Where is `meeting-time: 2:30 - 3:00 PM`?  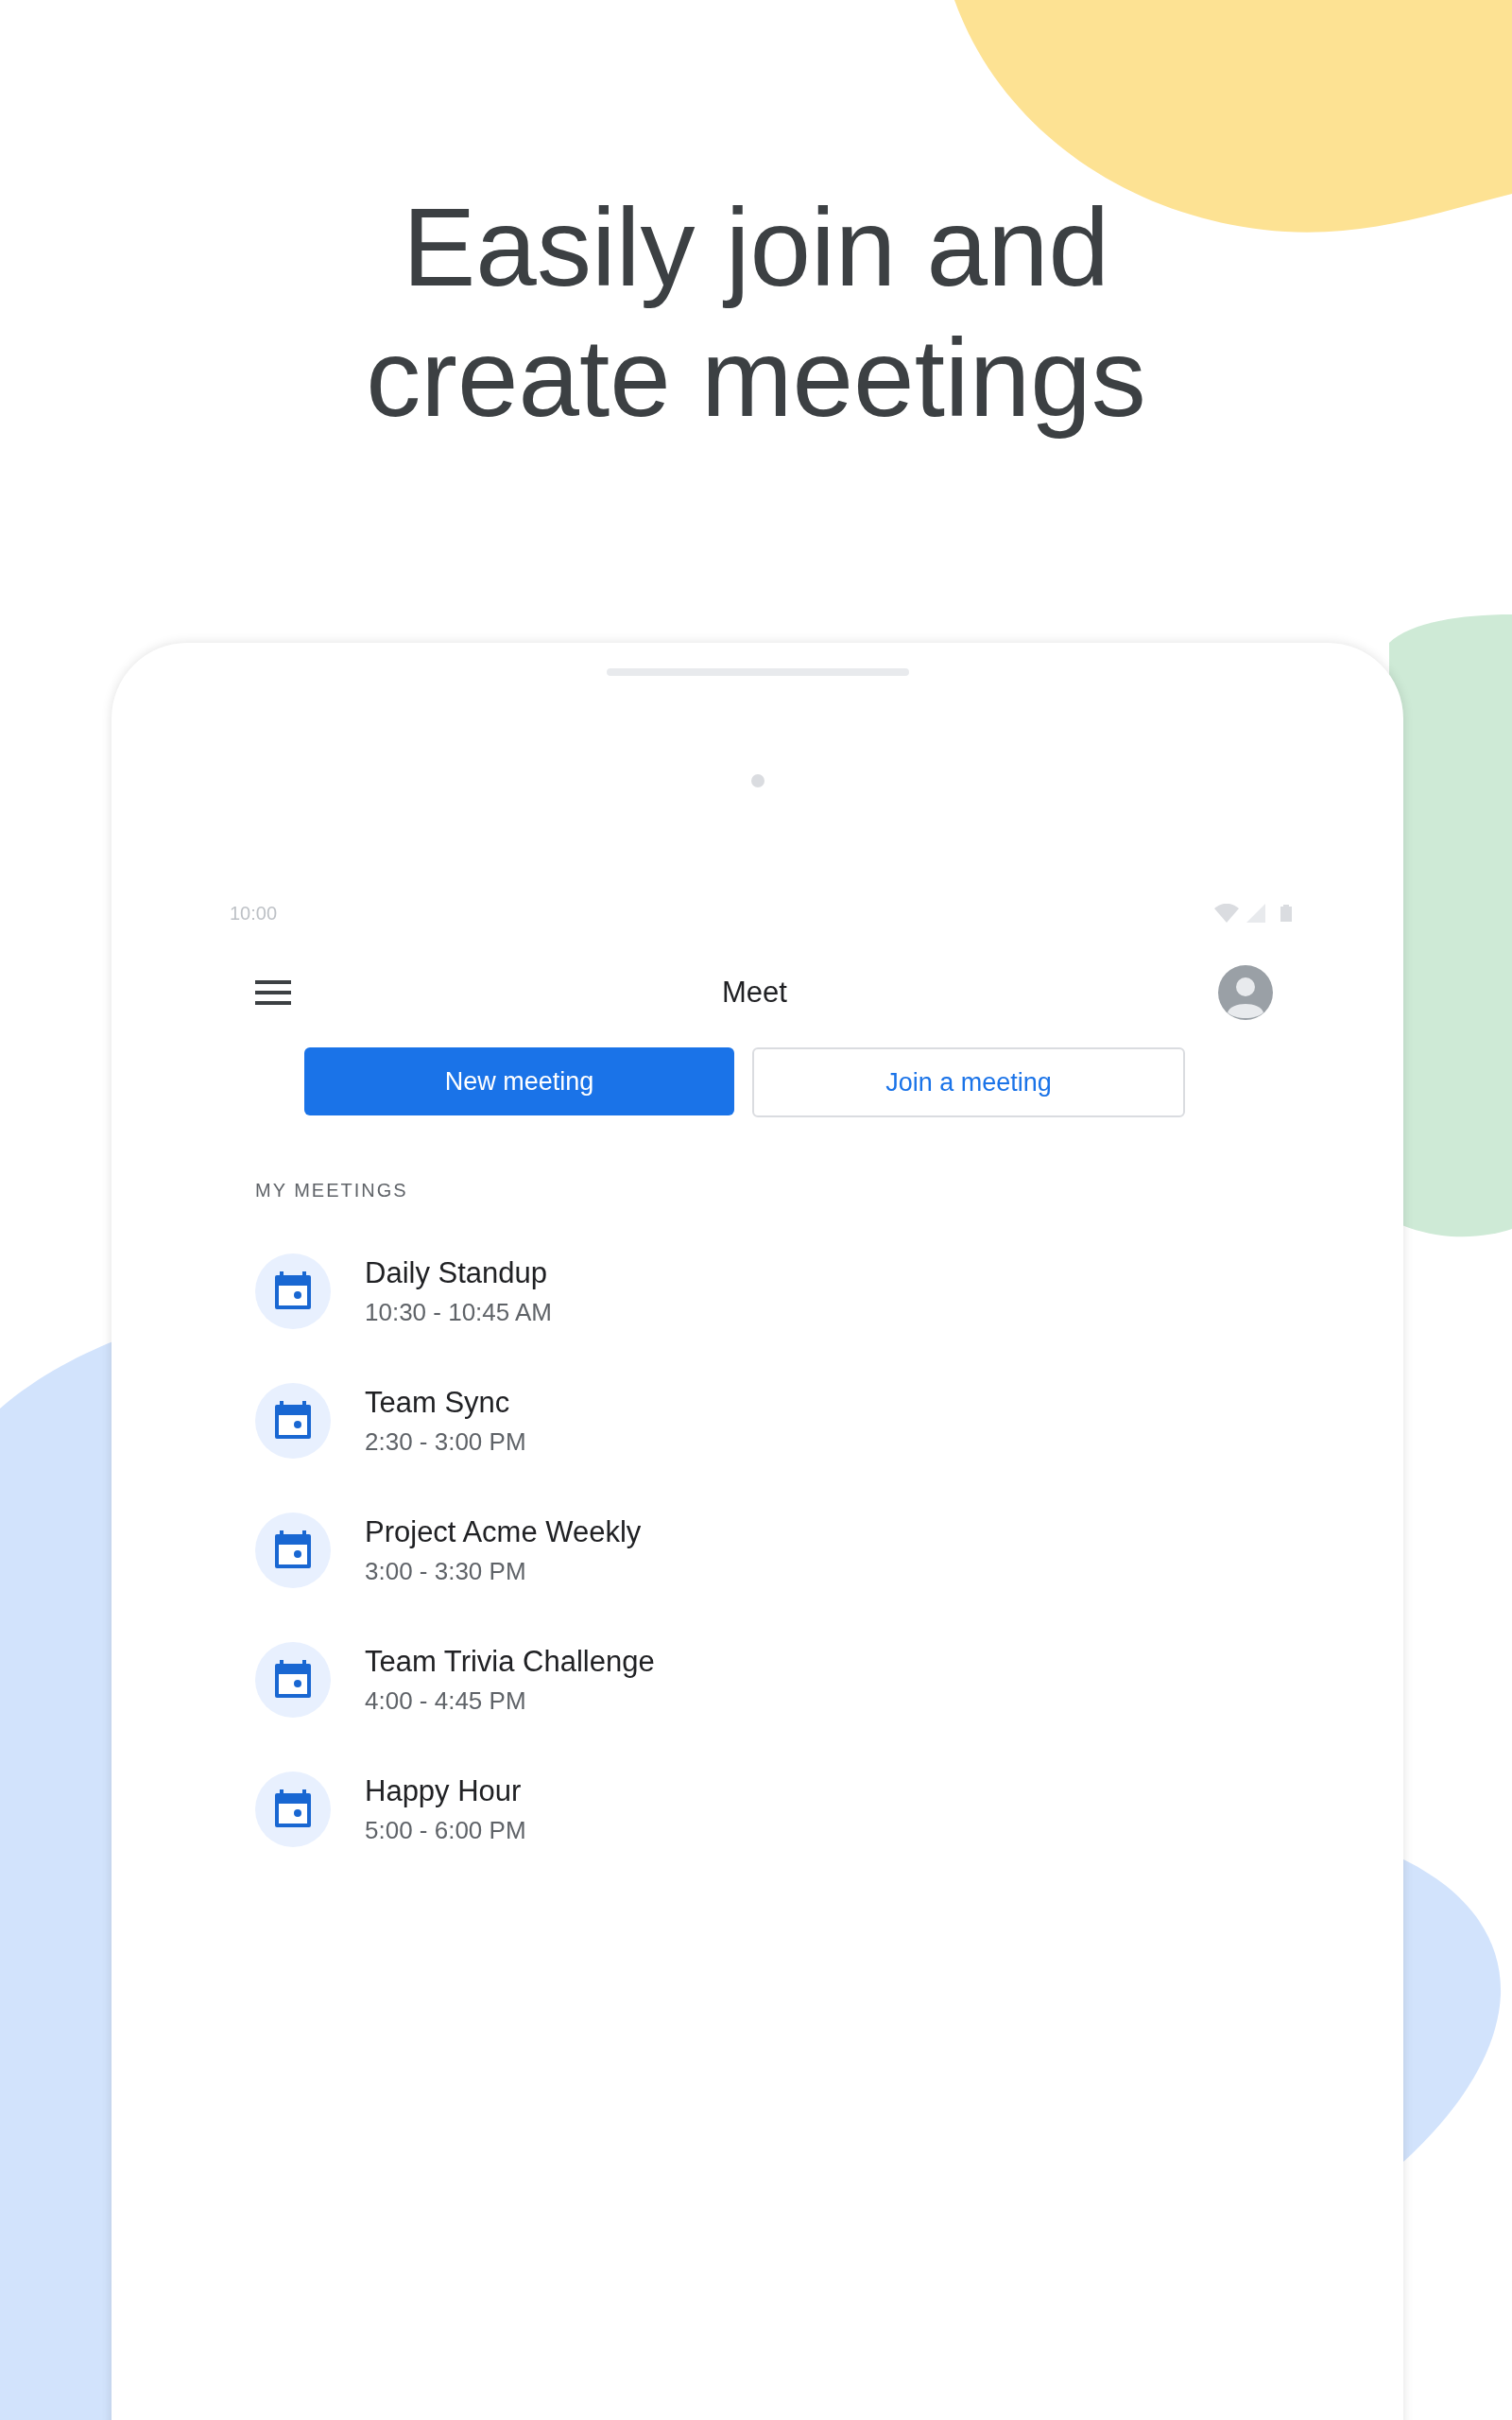
meeting-time: 2:30 - 3:00 PM is located at coordinates (445, 1441).